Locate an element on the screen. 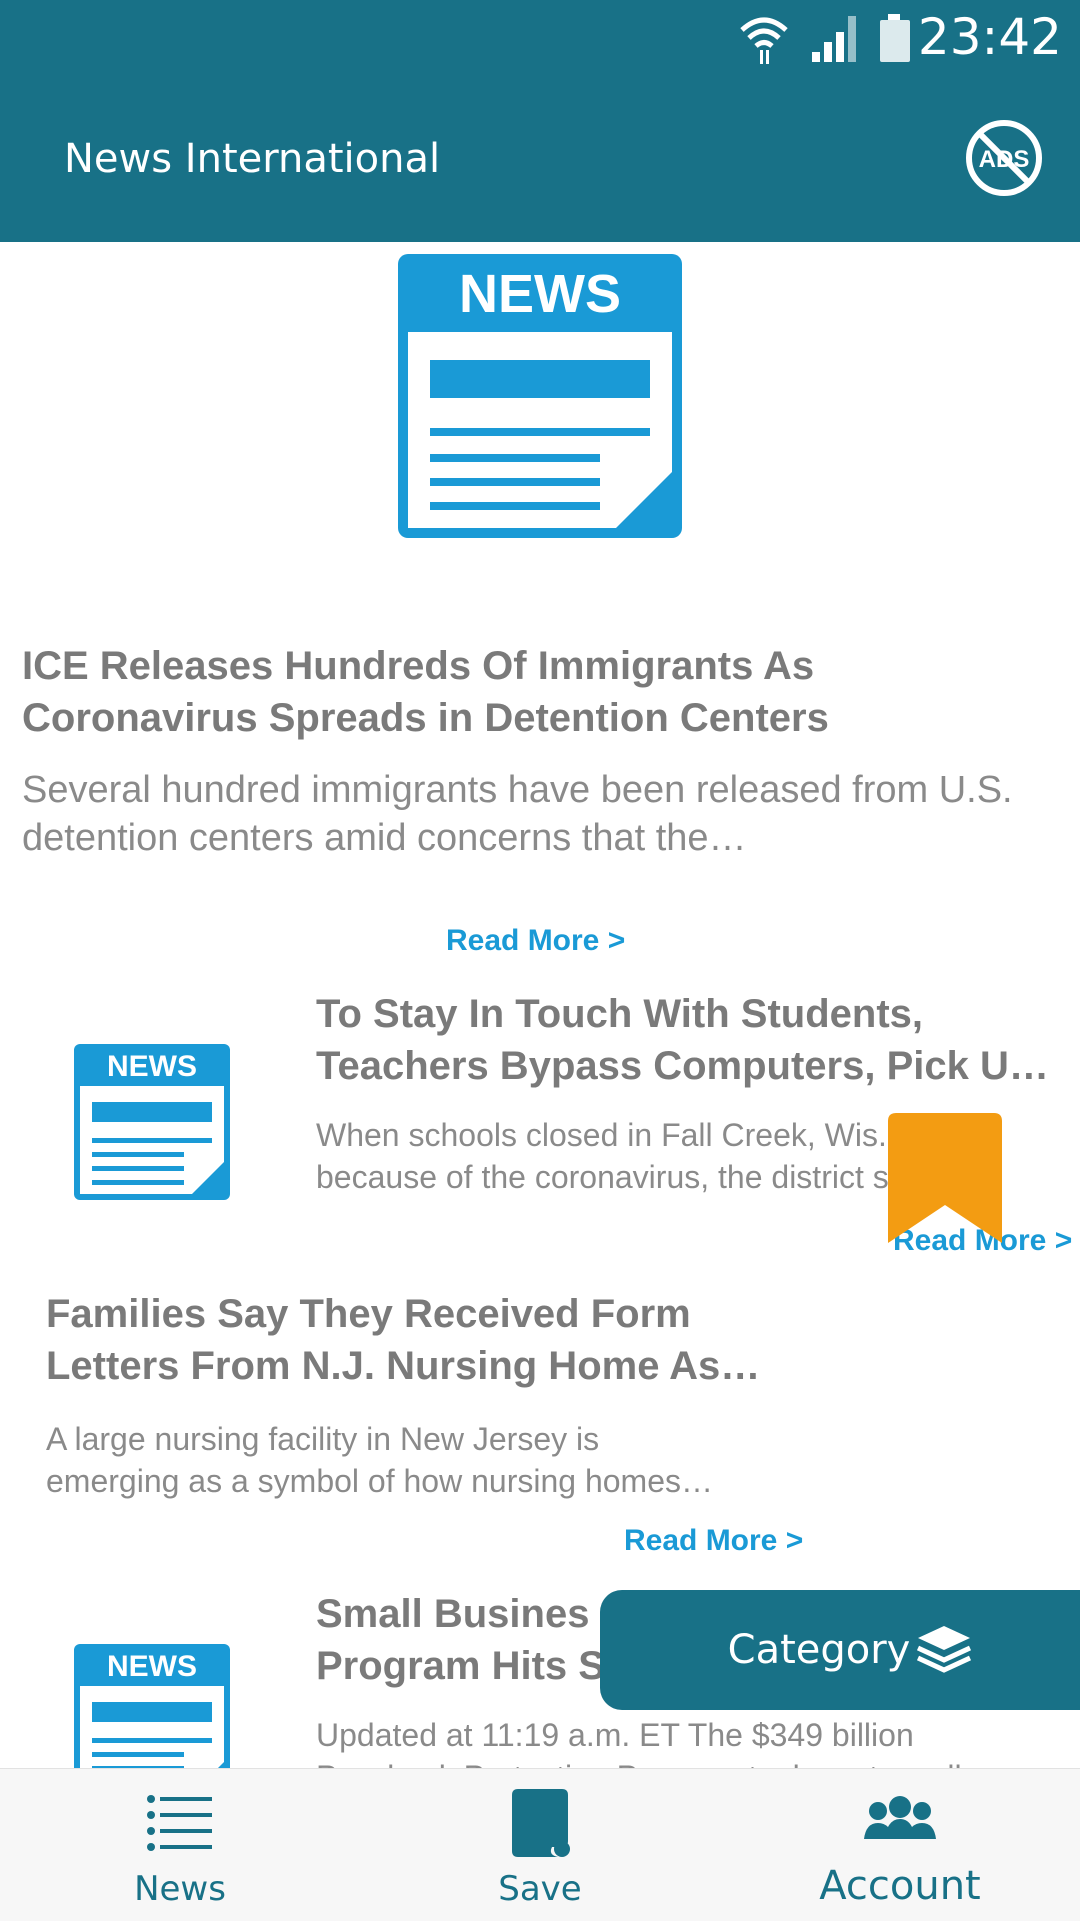 The height and width of the screenshot is (1921, 1080). bottom-navigation: News Save Account is located at coordinates (540, 1844).